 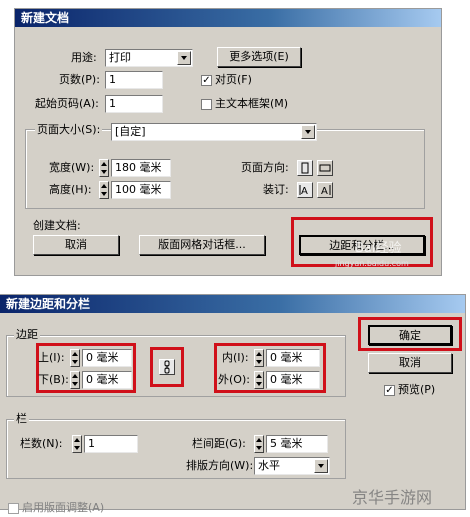 I want to click on direction-value: 水平, so click(x=269, y=465).